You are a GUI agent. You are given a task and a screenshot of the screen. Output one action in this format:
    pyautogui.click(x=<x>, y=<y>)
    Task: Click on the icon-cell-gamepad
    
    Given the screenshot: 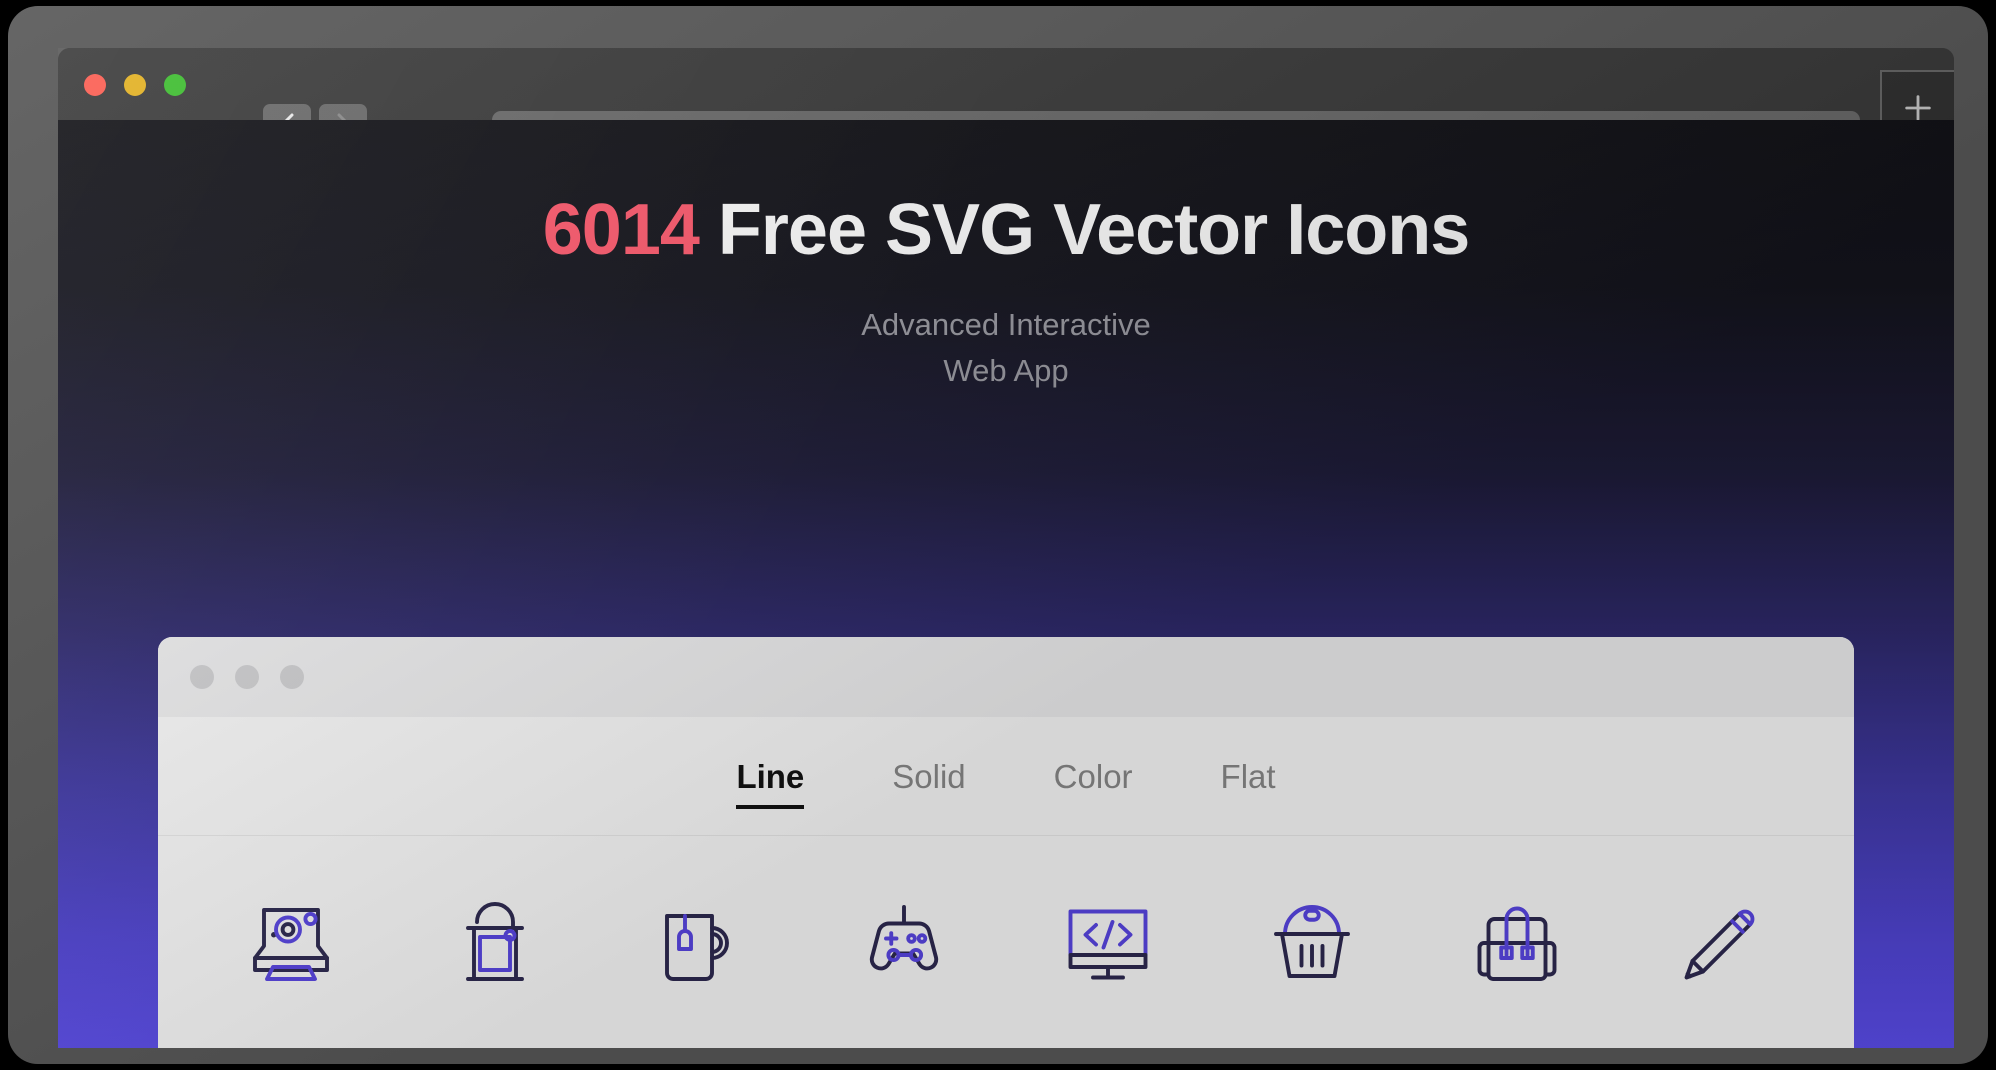 What is the action you would take?
    pyautogui.click(x=904, y=943)
    